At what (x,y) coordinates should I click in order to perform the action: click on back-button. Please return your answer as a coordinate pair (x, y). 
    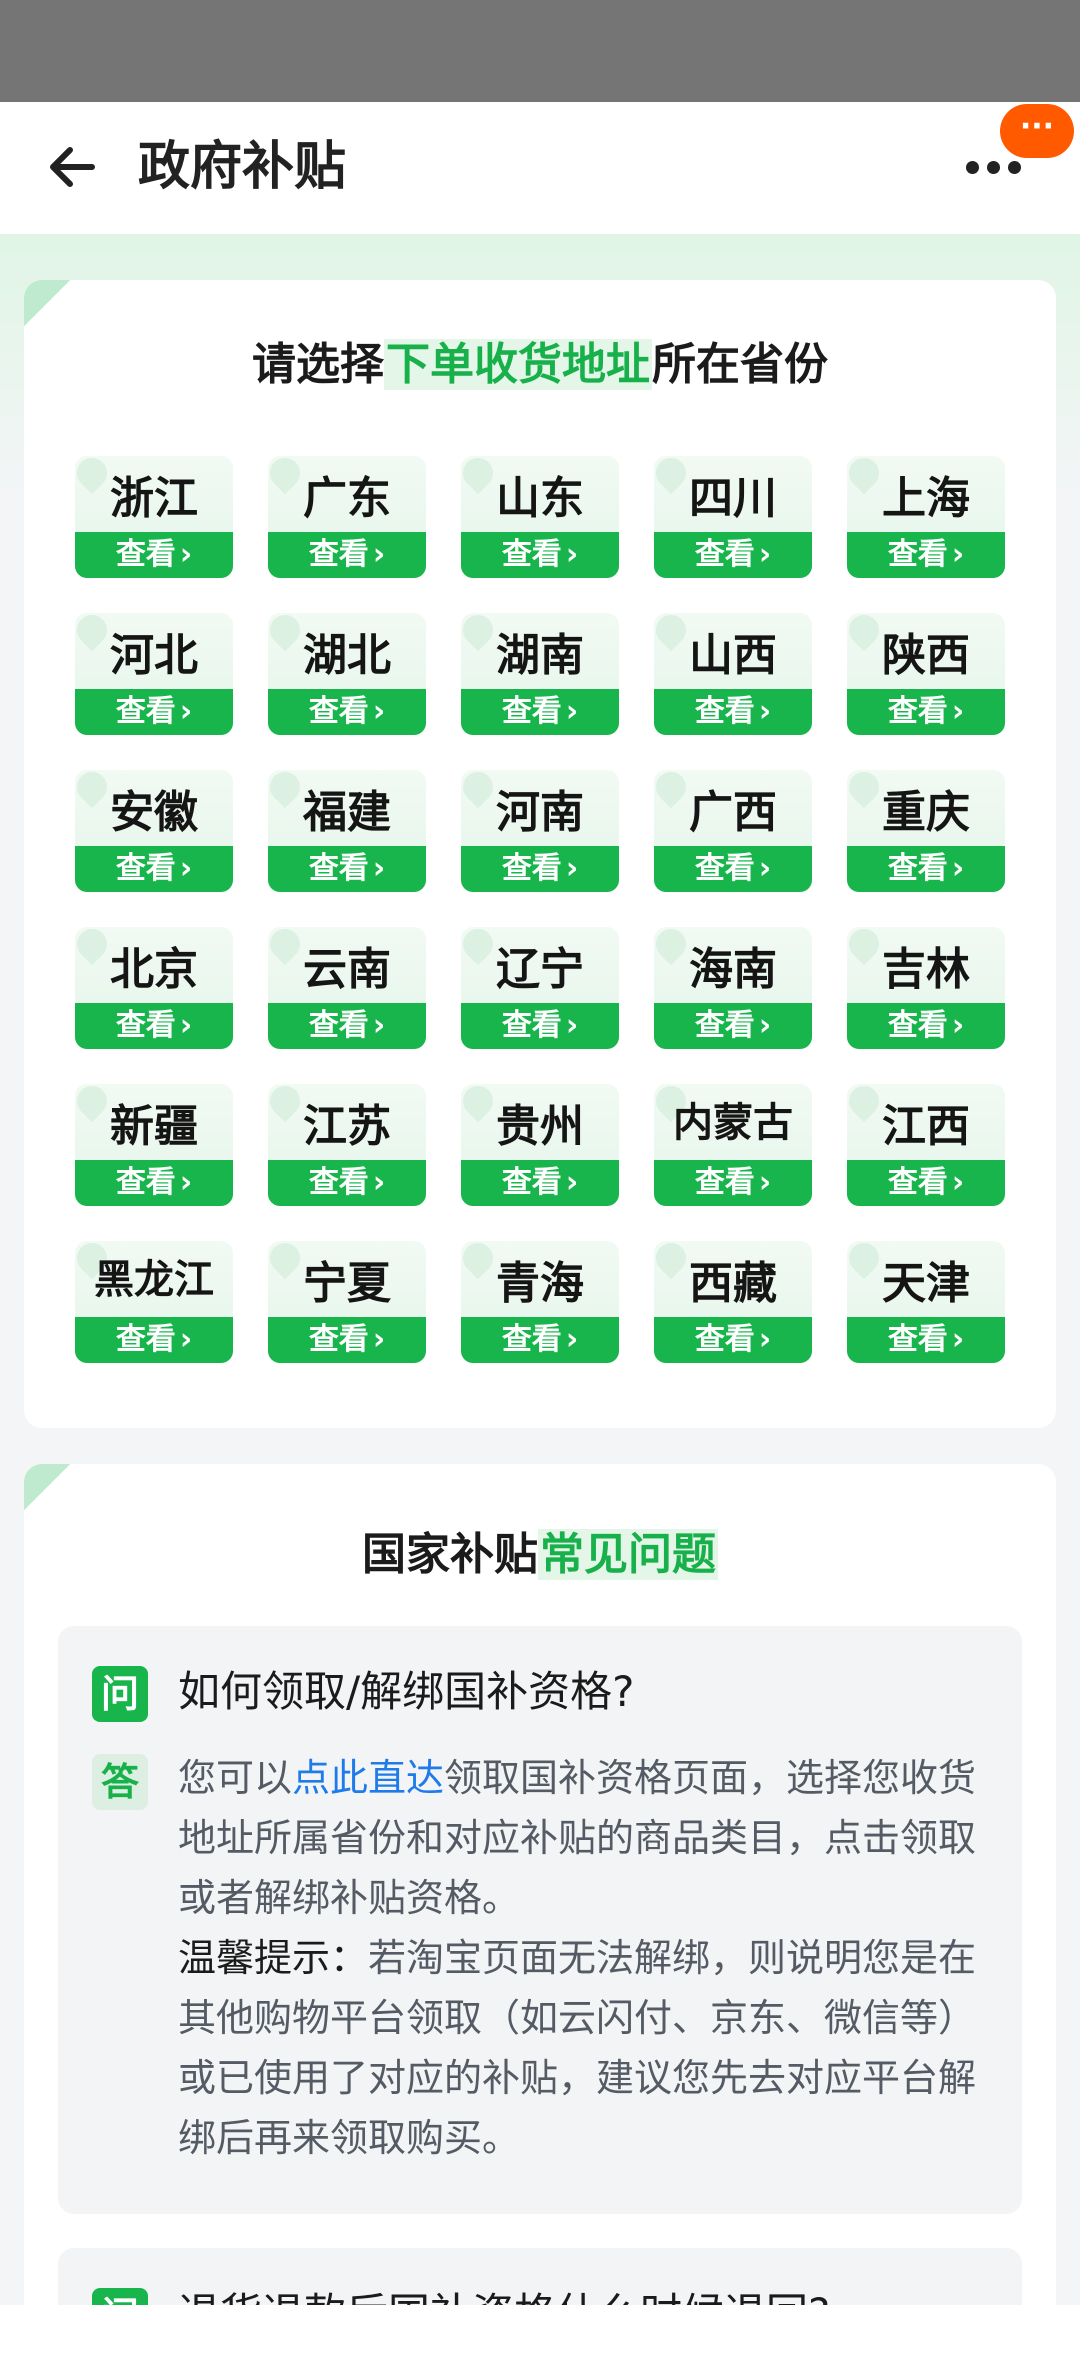
    Looking at the image, I should click on (75, 167).